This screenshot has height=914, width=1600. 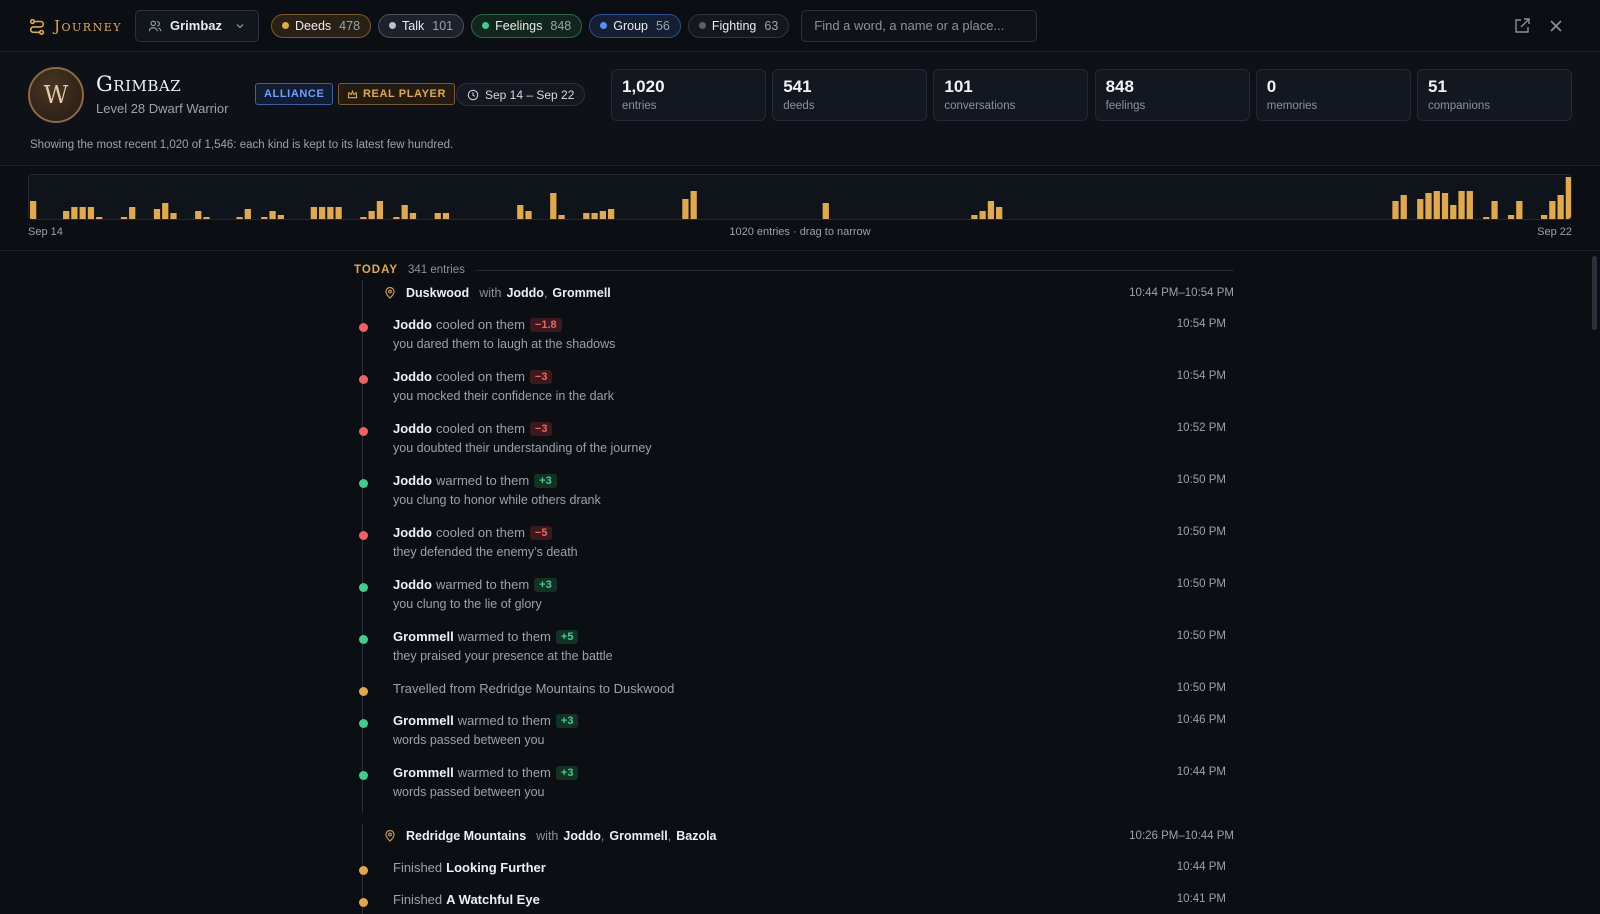 I want to click on date-range: Sep 14 – Sep 22, so click(x=521, y=94).